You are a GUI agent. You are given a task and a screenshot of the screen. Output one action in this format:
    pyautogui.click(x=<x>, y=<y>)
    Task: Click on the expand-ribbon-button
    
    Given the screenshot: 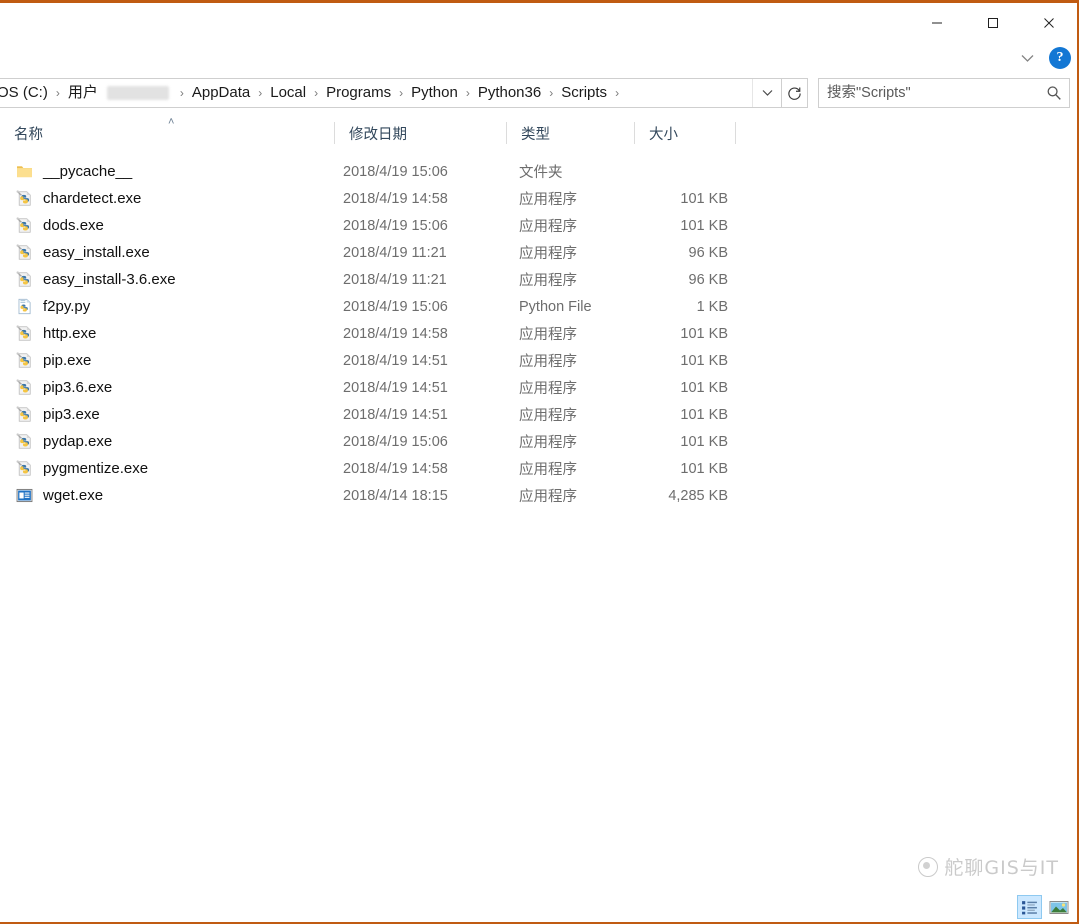 What is the action you would take?
    pyautogui.click(x=1027, y=58)
    